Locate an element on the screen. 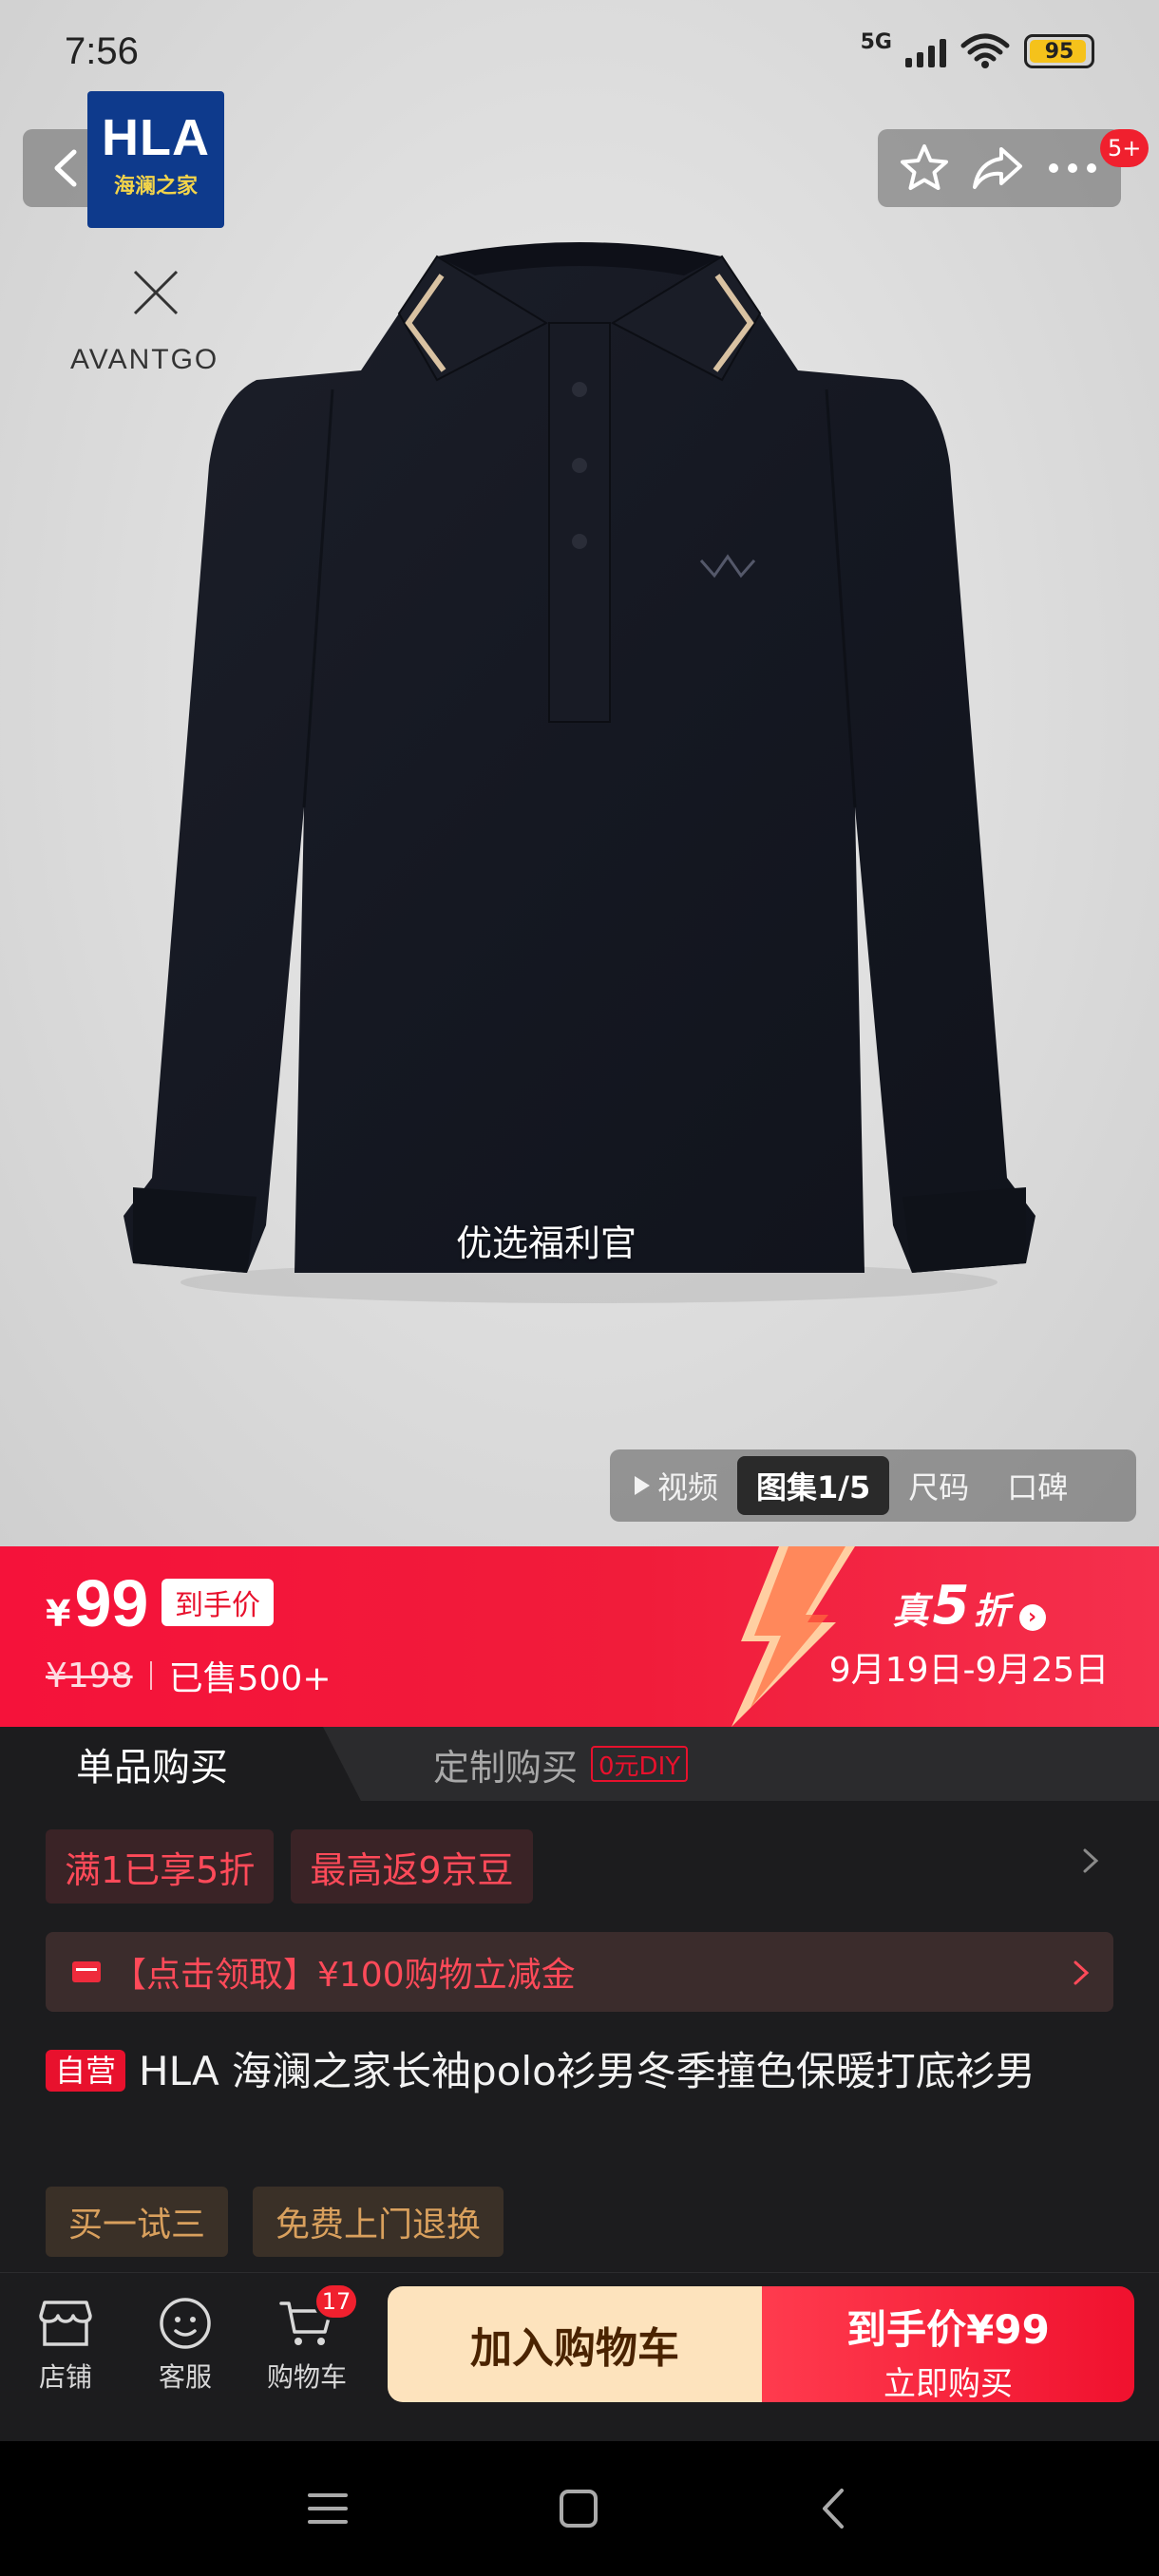 This screenshot has height=2576, width=1159. red-packet-icon is located at coordinates (86, 1971).